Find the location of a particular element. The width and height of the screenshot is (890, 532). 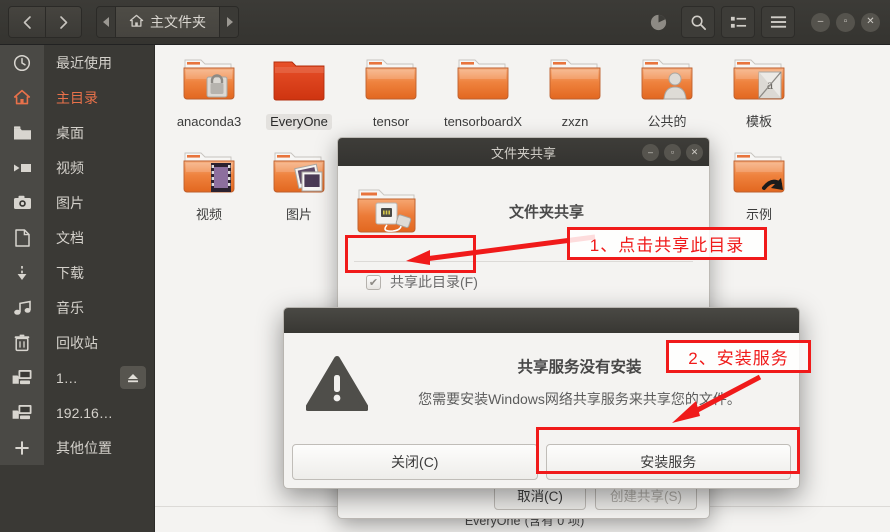

sidebar-item-6: 下载 is located at coordinates (77, 272).